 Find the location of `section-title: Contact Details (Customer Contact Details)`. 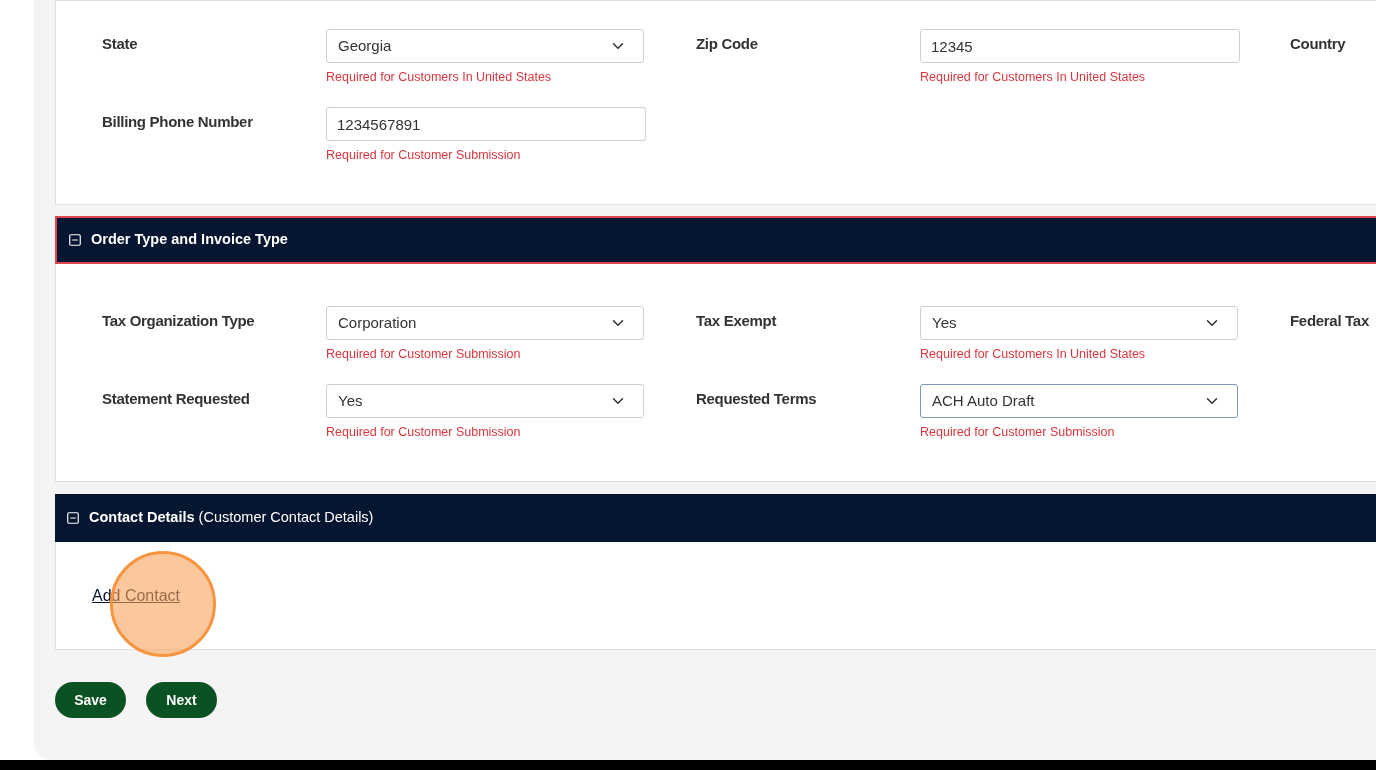

section-title: Contact Details (Customer Contact Details) is located at coordinates (231, 518).